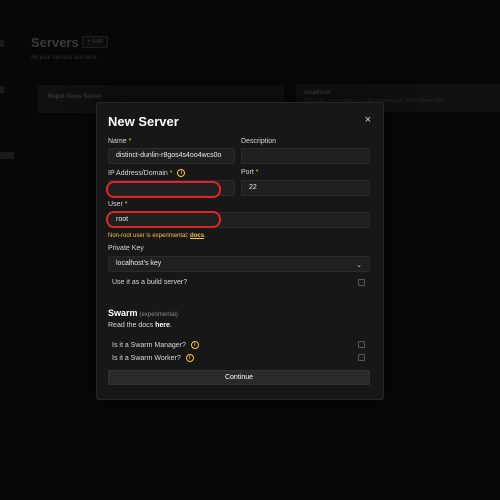 Image resolution: width=500 pixels, height=500 pixels. What do you see at coordinates (158, 315) in the screenshot?
I see `experimental-tag: (experimental)` at bounding box center [158, 315].